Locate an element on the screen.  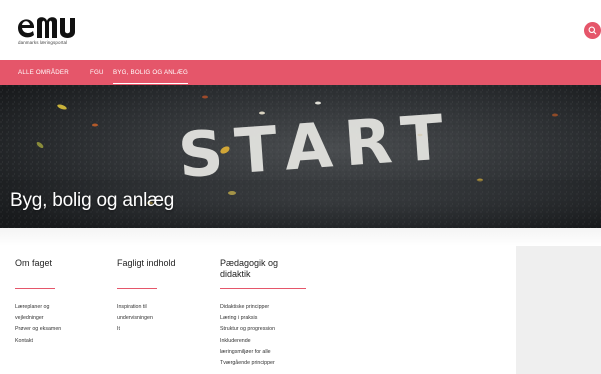
emu-logo: danmarks læringsportal is located at coordinates (56, 30).